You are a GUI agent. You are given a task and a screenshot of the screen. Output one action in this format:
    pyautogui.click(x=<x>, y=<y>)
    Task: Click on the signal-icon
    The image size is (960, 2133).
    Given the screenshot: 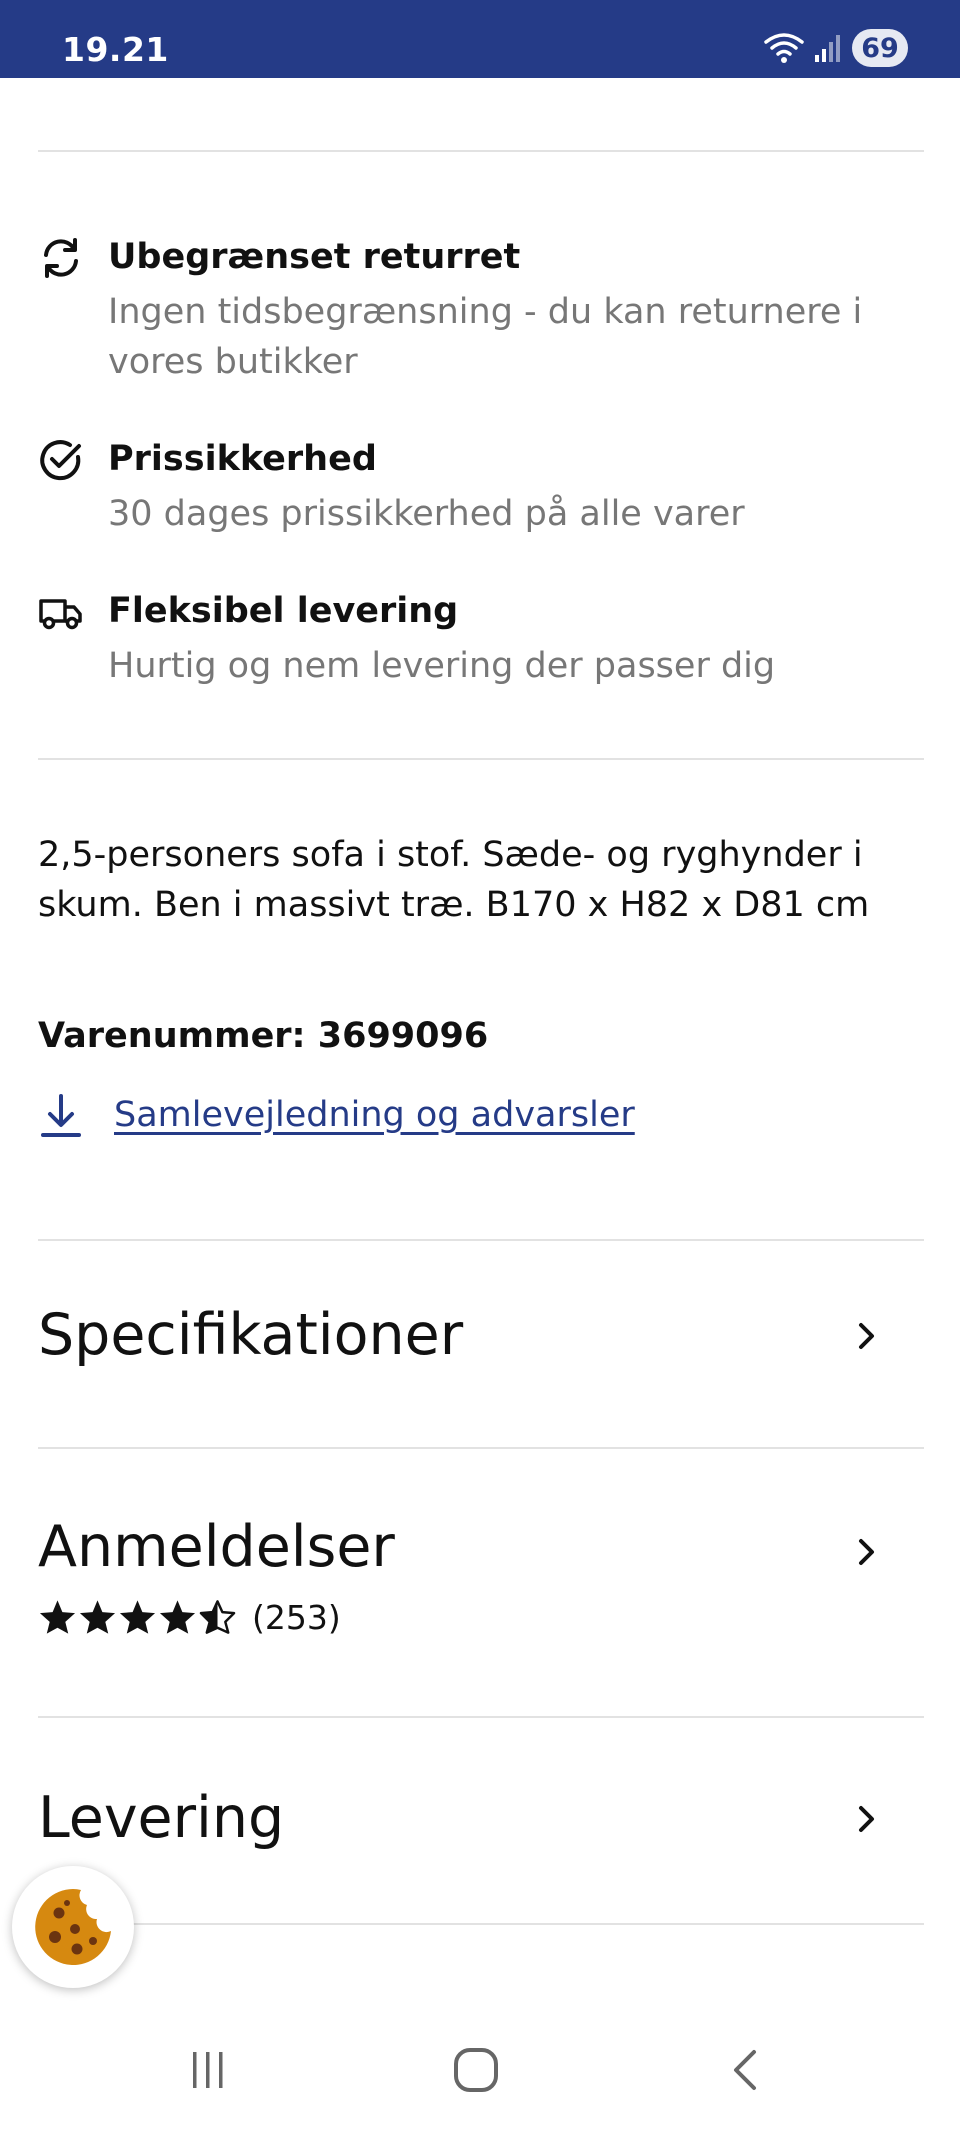 What is the action you would take?
    pyautogui.click(x=827, y=48)
    